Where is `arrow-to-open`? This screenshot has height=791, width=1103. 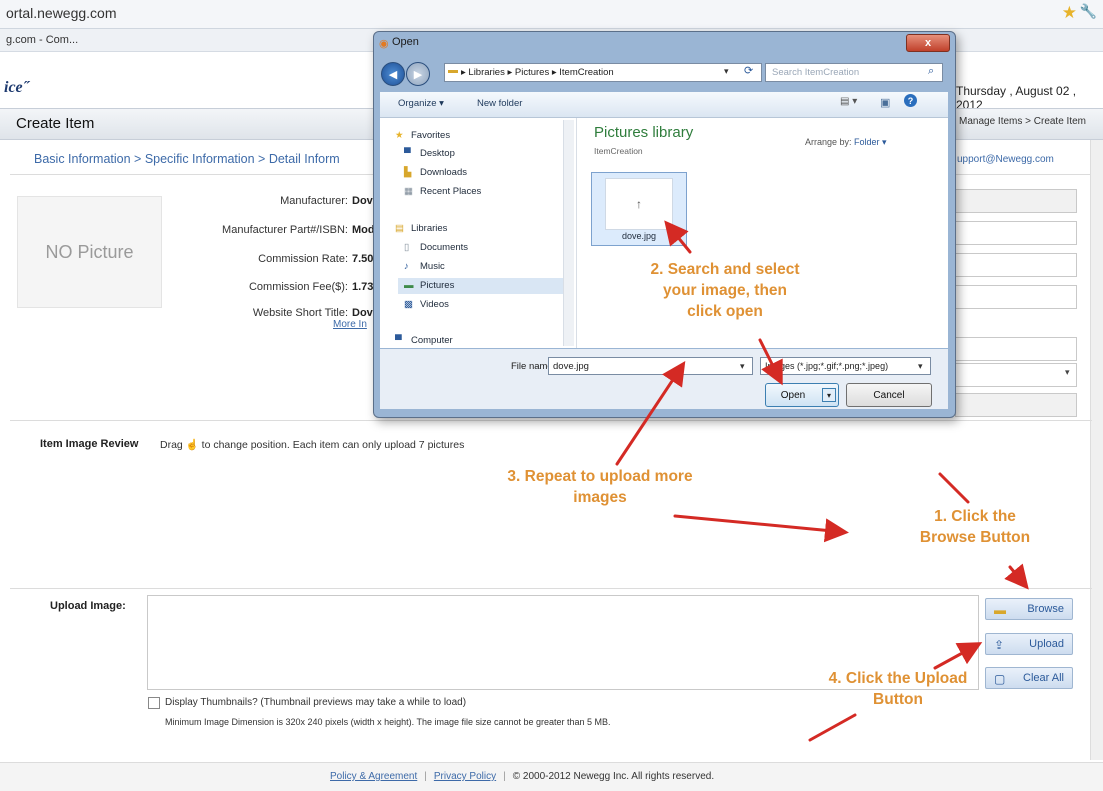 arrow-to-open is located at coordinates (770, 362).